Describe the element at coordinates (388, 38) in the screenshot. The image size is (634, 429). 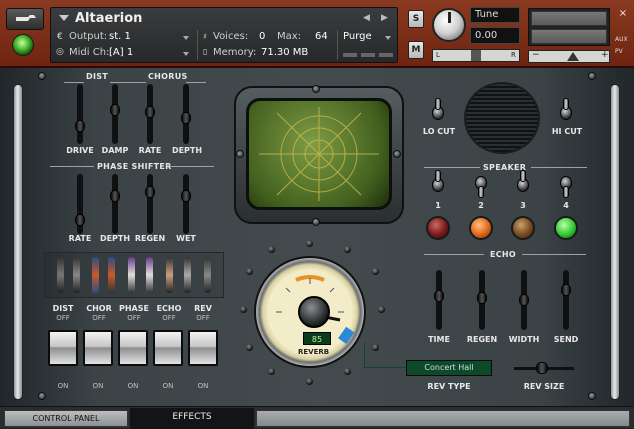
I see `purge-dropdown-icon` at that location.